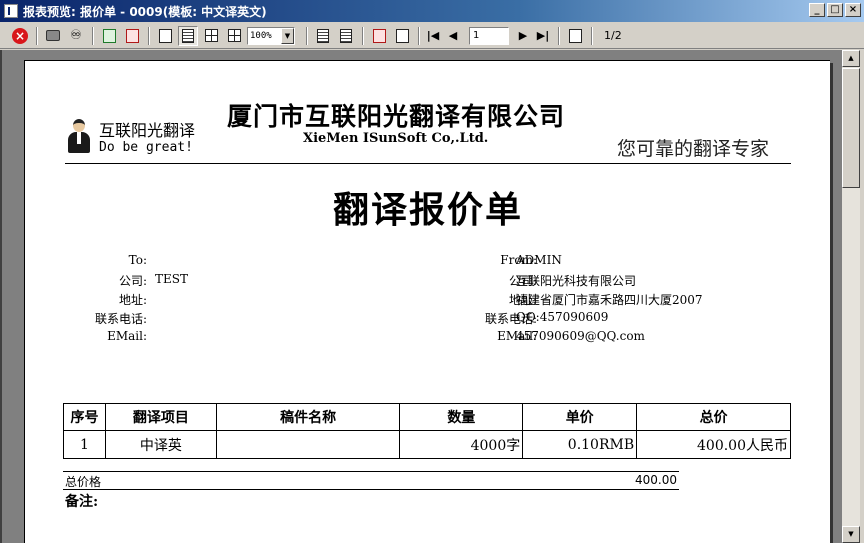  Describe the element at coordinates (308, 417) in the screenshot. I see `col-header-doc-name: 稿件名称` at that location.